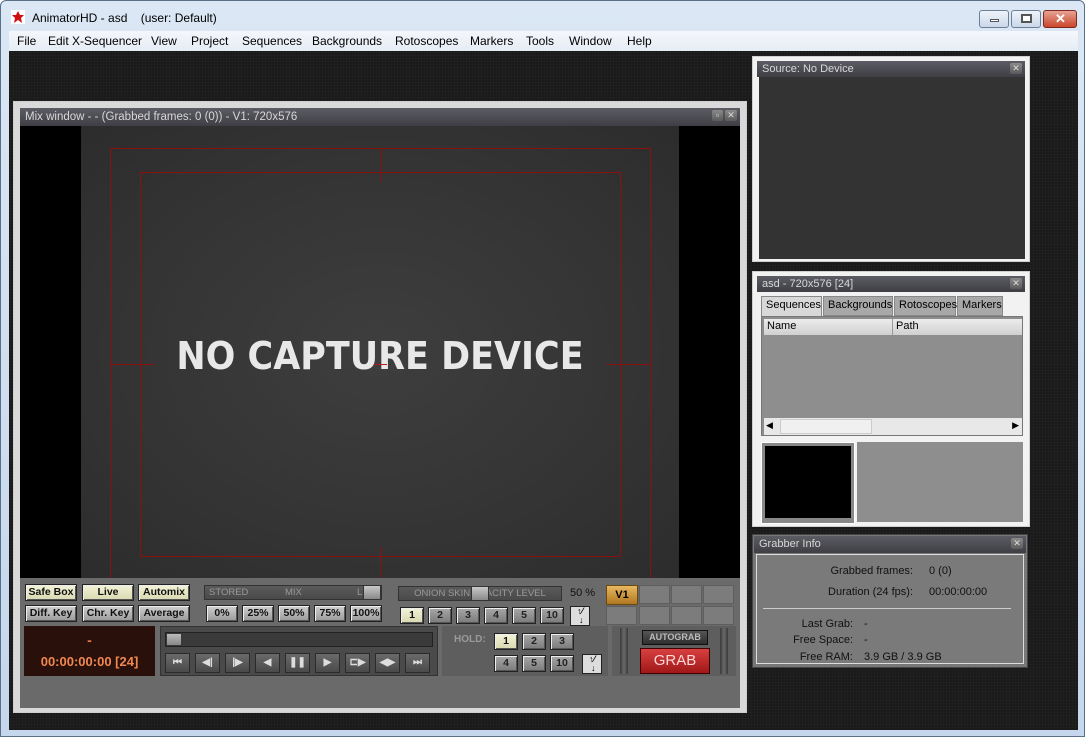 This screenshot has width=1085, height=737. I want to click on hold-10: 10, so click(562, 663).